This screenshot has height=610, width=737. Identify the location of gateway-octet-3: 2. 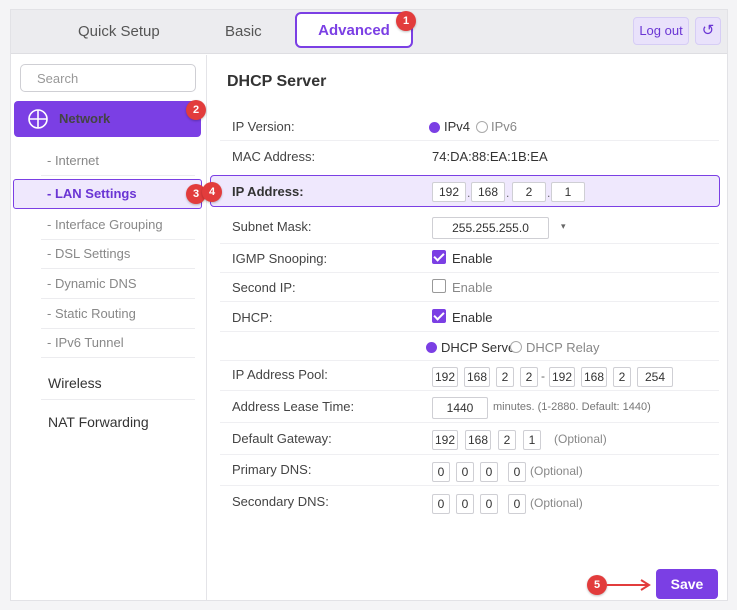
(507, 440).